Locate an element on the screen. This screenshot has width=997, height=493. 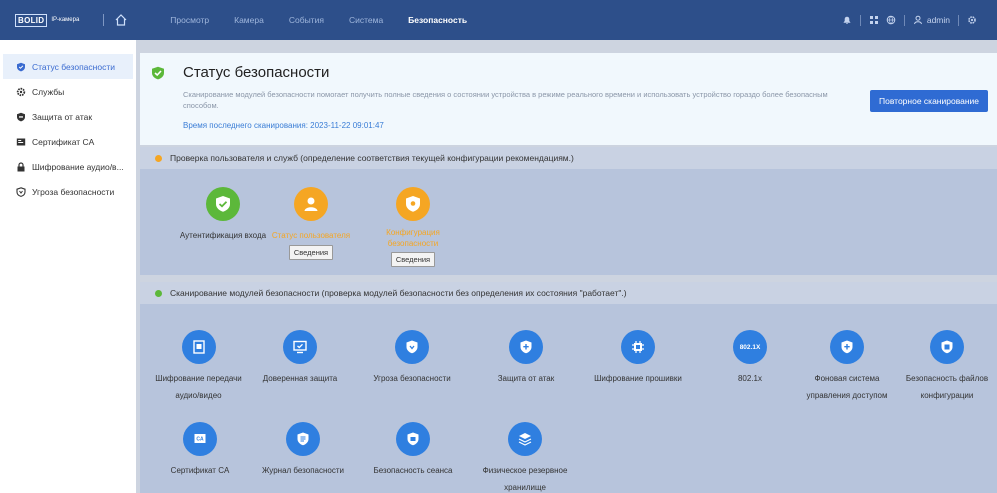
config-shield-icon is located at coordinates (413, 204).